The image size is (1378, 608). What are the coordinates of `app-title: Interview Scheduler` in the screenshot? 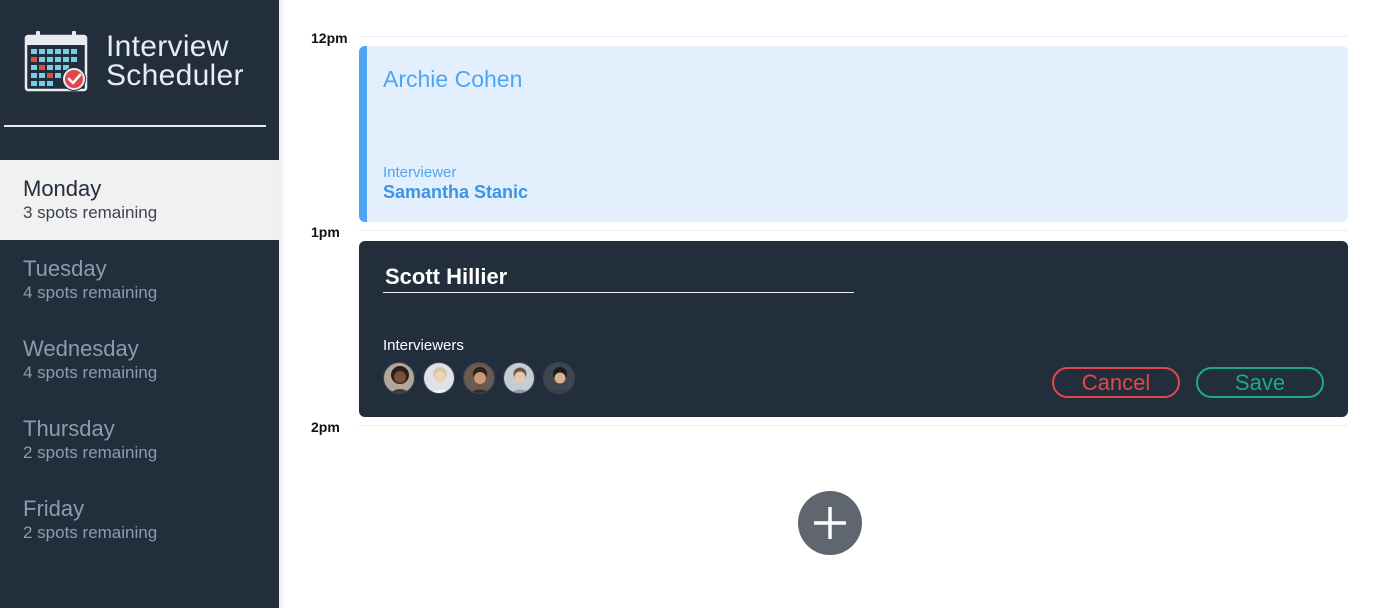 It's located at (175, 61).